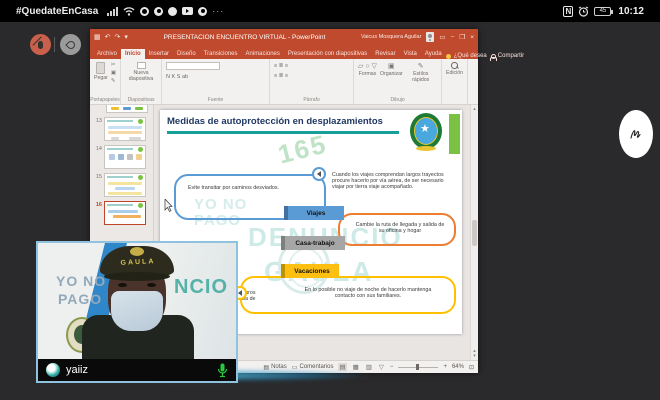 This screenshot has width=660, height=400. What do you see at coordinates (454, 134) in the screenshot?
I see `green-accent-bar` at bounding box center [454, 134].